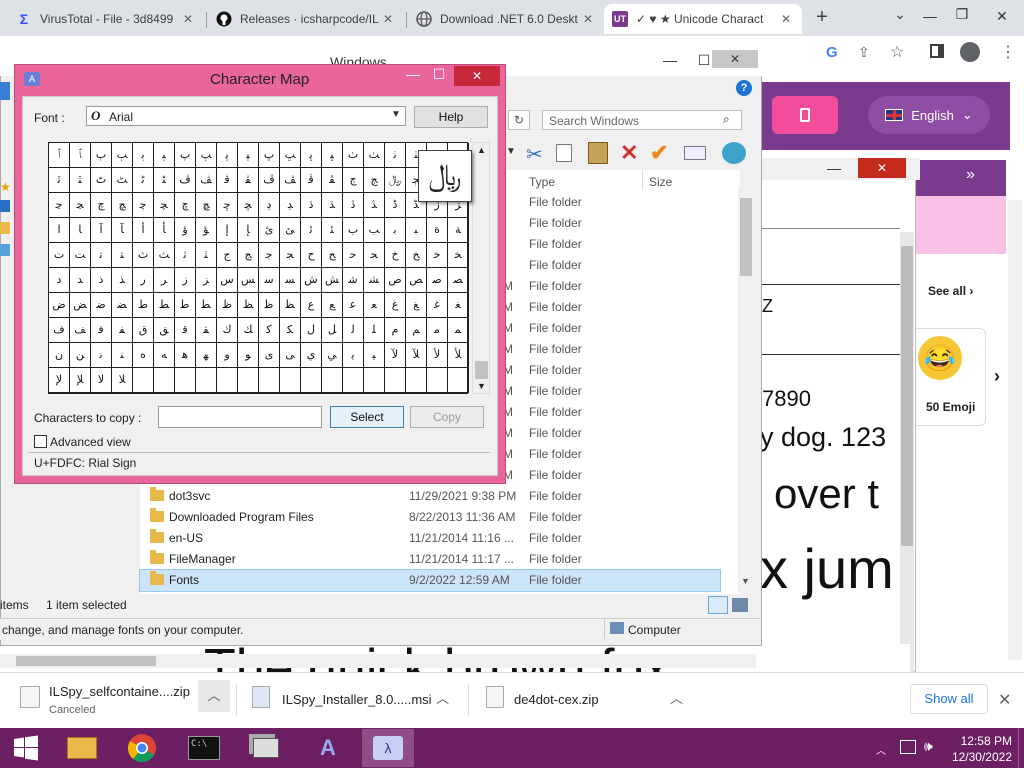 Image resolution: width=1024 pixels, height=768 pixels. I want to click on new-tab-button: +, so click(822, 17).